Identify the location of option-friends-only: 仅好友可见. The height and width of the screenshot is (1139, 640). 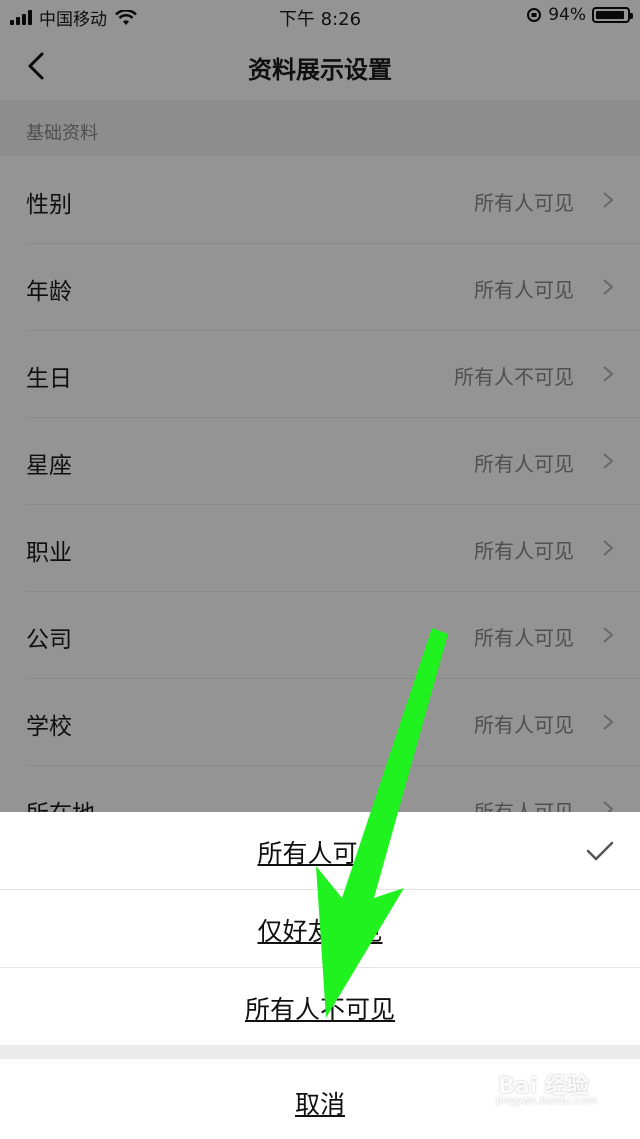
(320, 929).